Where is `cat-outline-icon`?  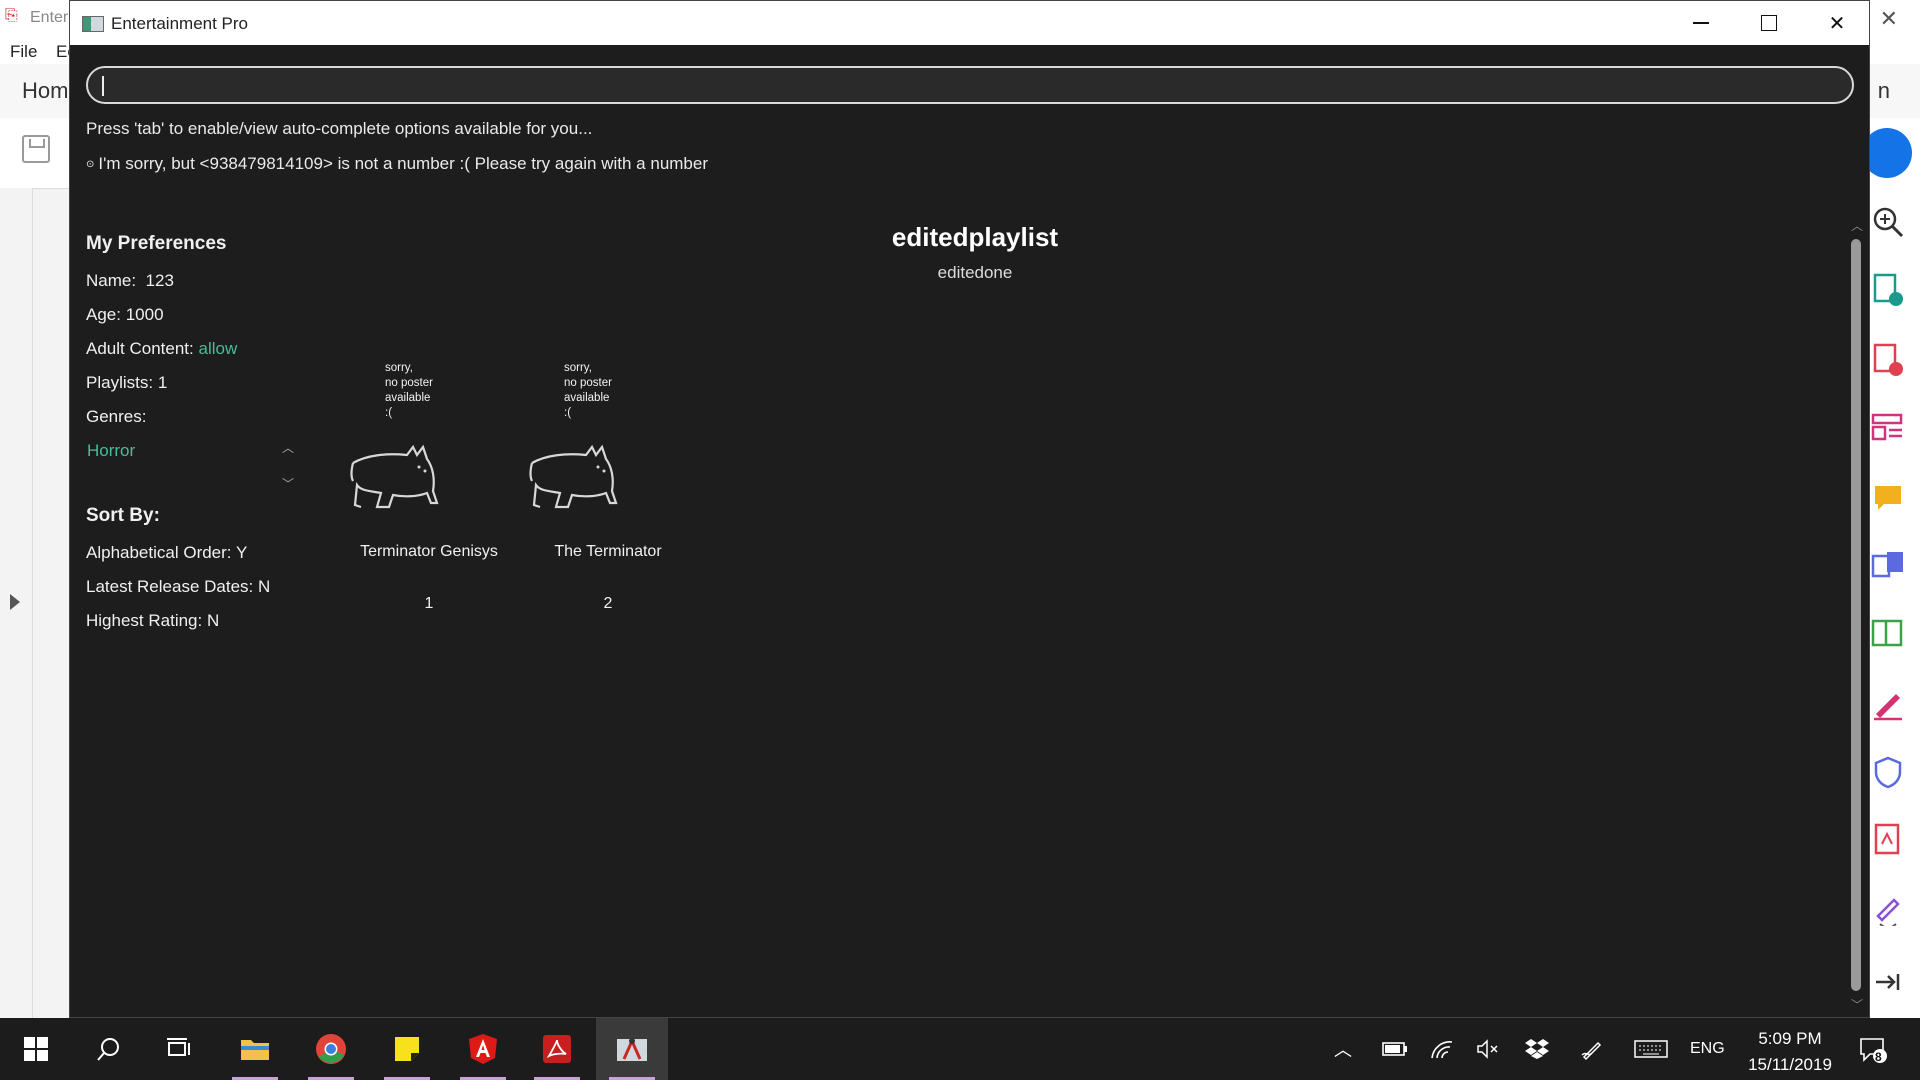
cat-outline-icon is located at coordinates (573, 476).